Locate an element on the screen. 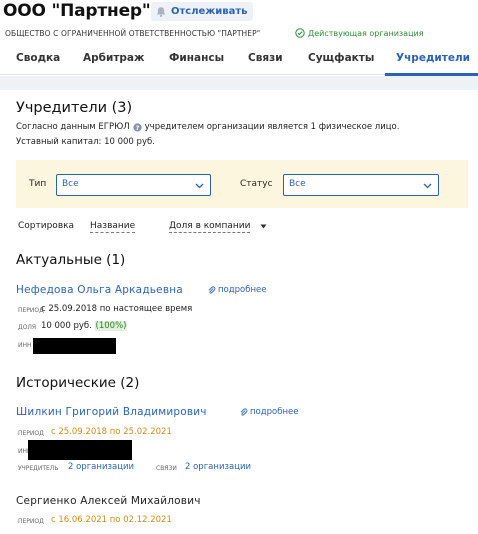  follow-button: Отслеживать is located at coordinates (202, 11).